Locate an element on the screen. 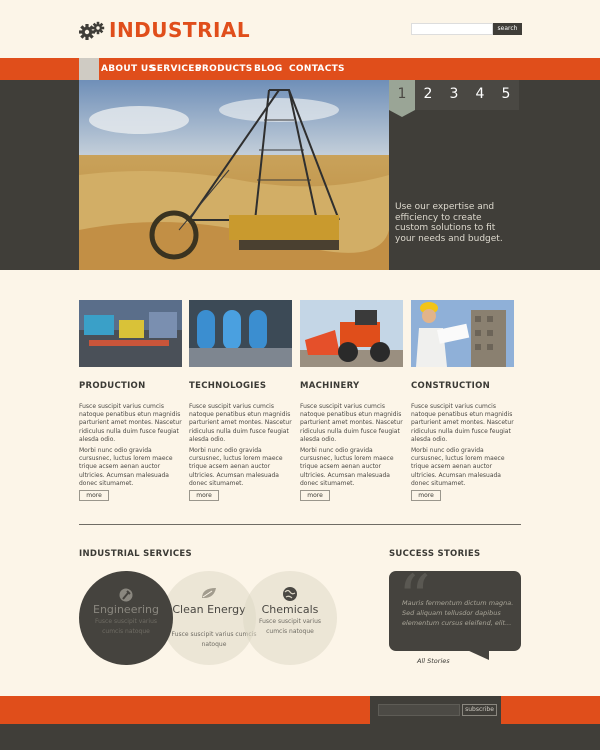 Image resolution: width=600 pixels, height=750 pixels. service-label: Chemicals is located at coordinates (290, 609).